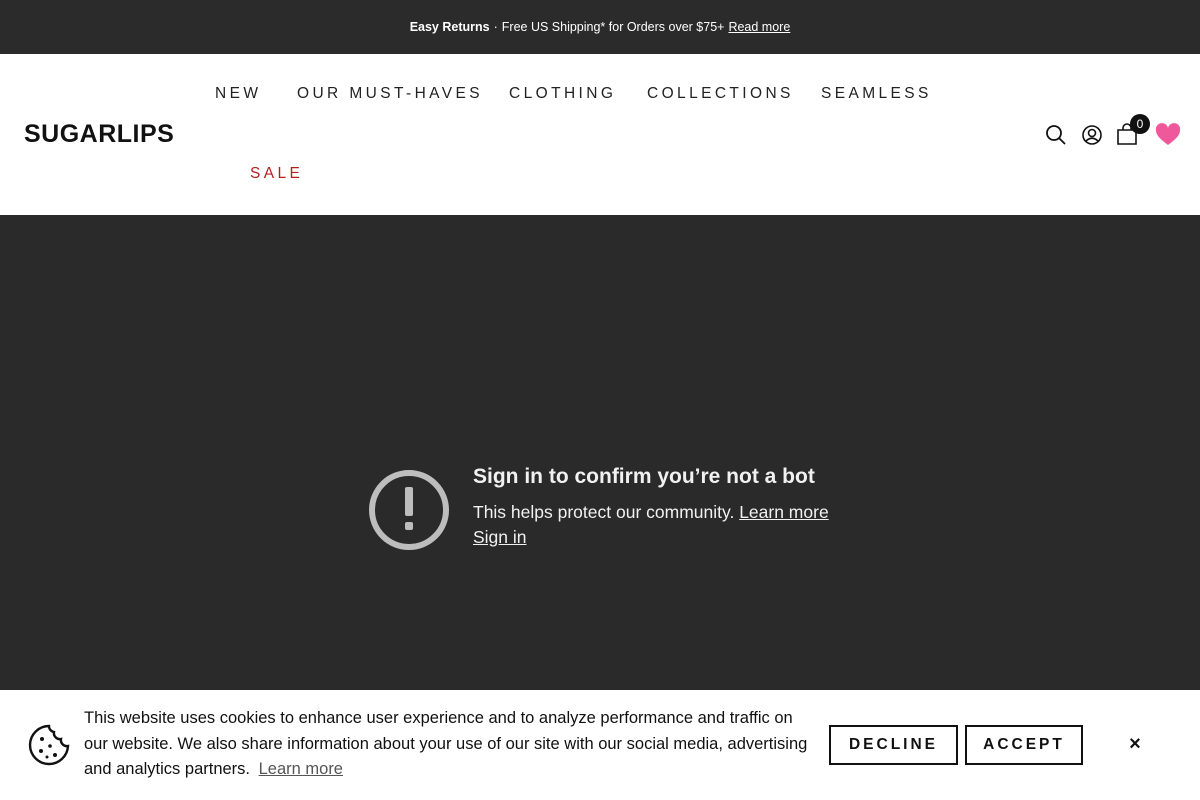 The image size is (1200, 800). What do you see at coordinates (301, 769) in the screenshot?
I see `cookie-learn-more-link: Learn more` at bounding box center [301, 769].